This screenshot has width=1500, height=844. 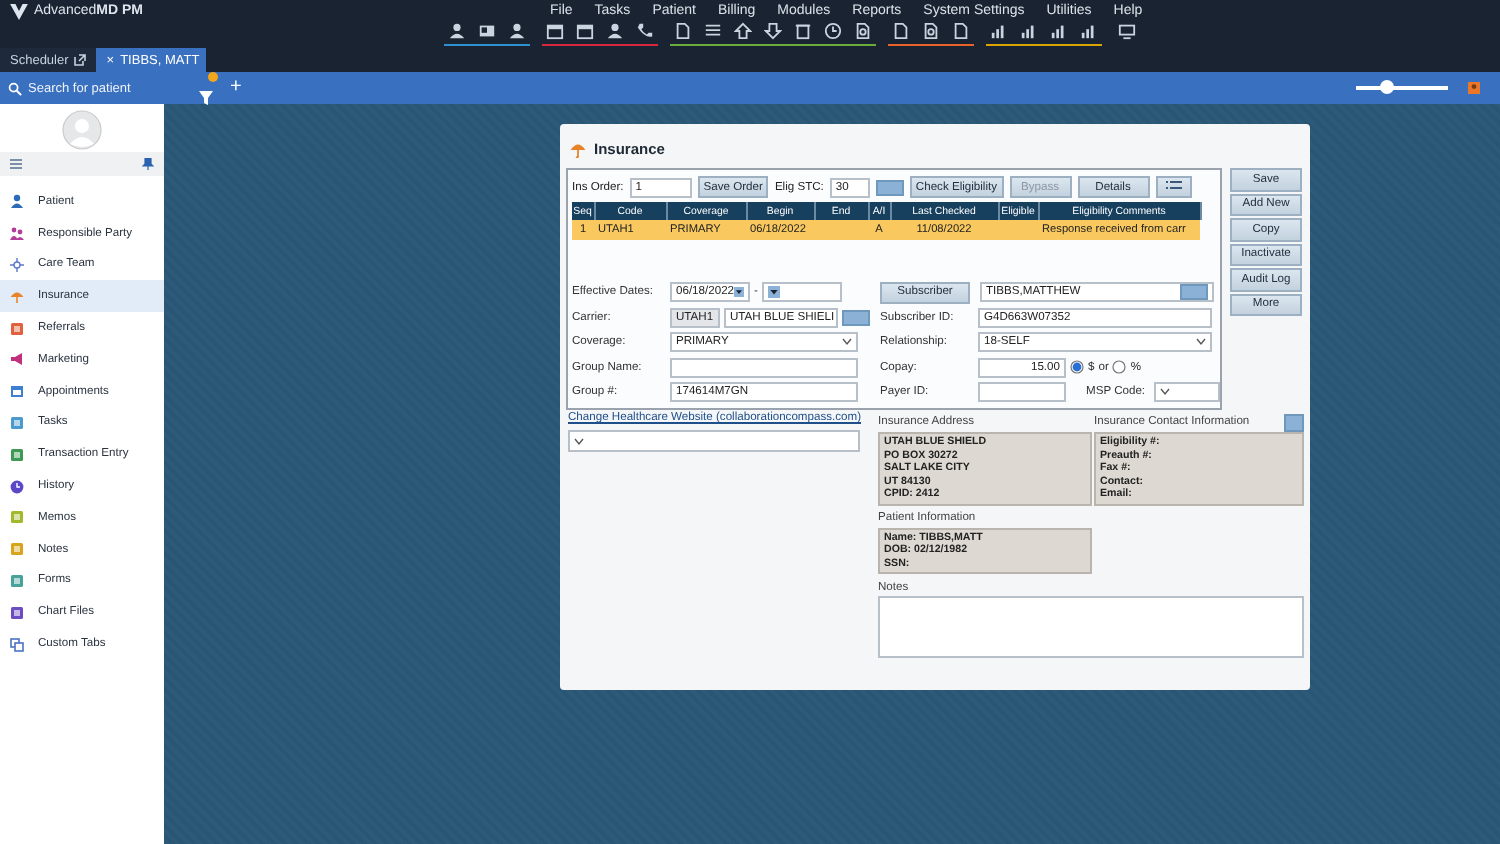 I want to click on search-icon, so click(x=15, y=88).